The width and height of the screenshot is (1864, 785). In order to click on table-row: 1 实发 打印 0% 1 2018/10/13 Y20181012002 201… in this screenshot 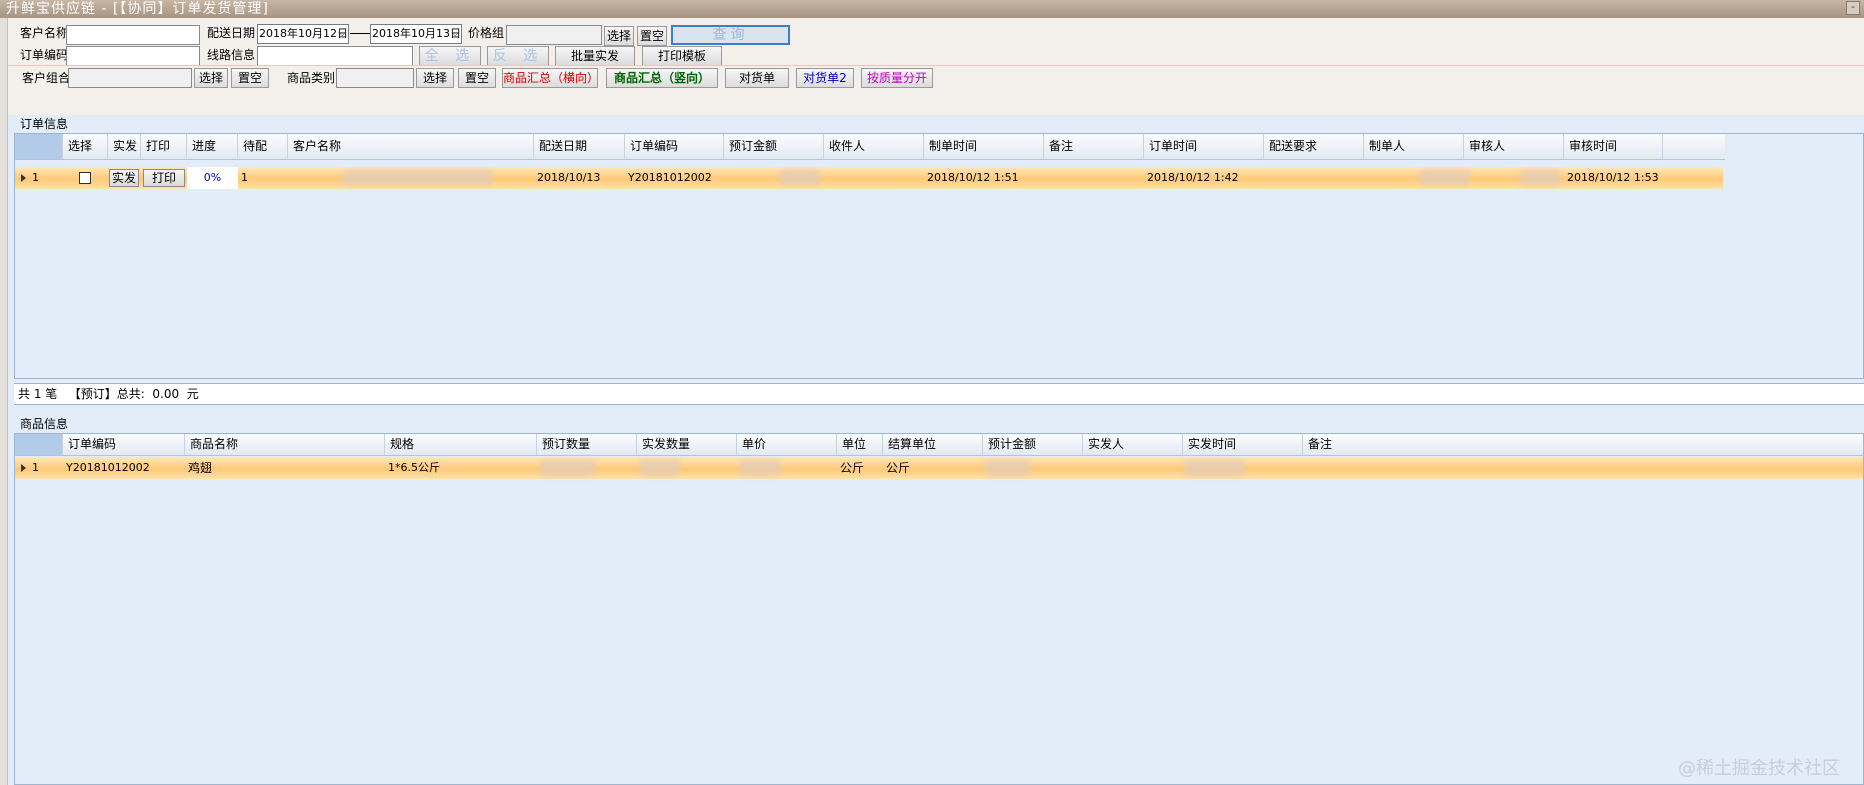, I will do `click(869, 178)`.